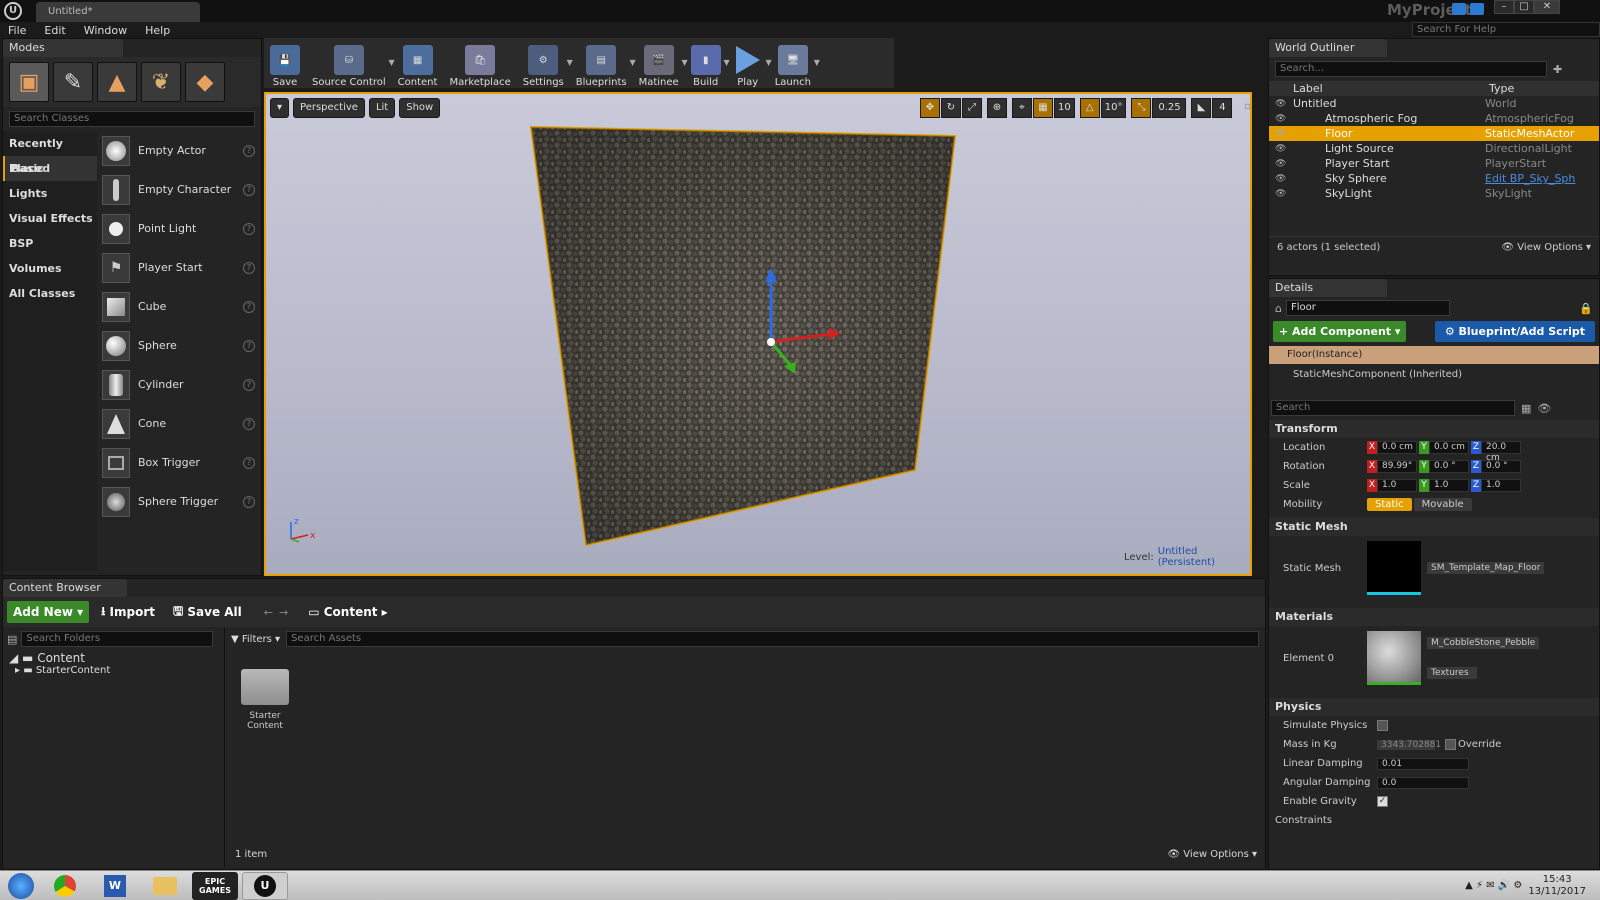 This screenshot has width=1600, height=900. What do you see at coordinates (1434, 820) in the screenshot?
I see `constraints-row: Constraints` at bounding box center [1434, 820].